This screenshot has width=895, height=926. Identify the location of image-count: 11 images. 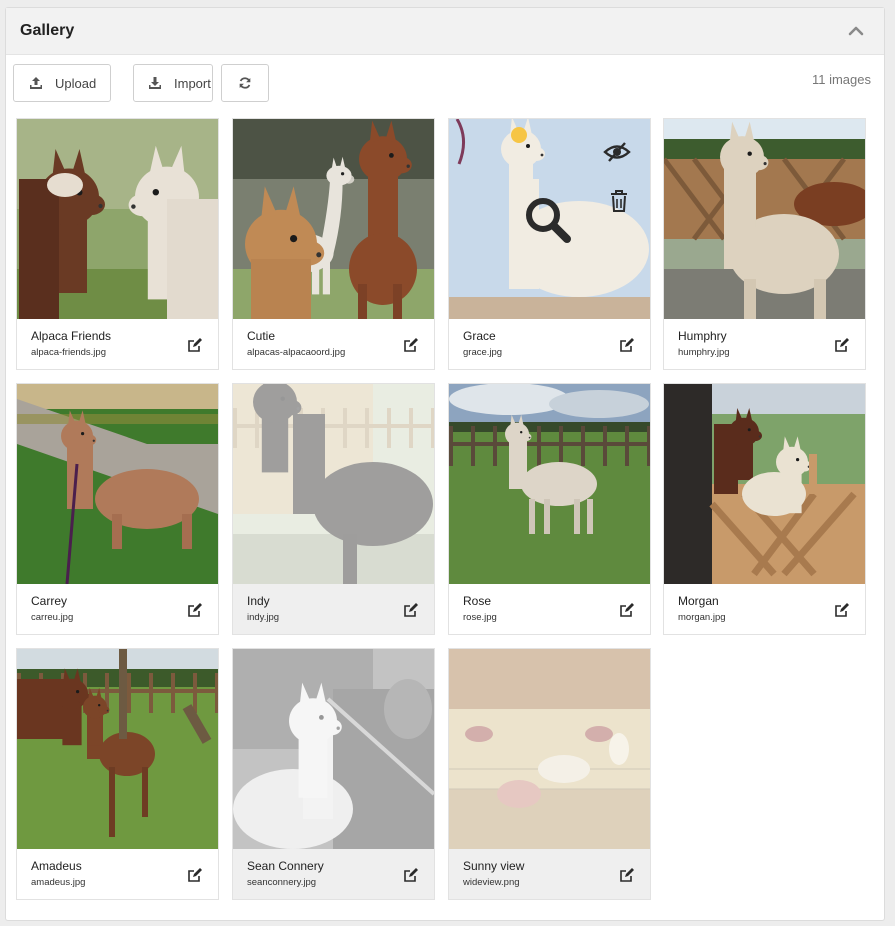
(841, 79).